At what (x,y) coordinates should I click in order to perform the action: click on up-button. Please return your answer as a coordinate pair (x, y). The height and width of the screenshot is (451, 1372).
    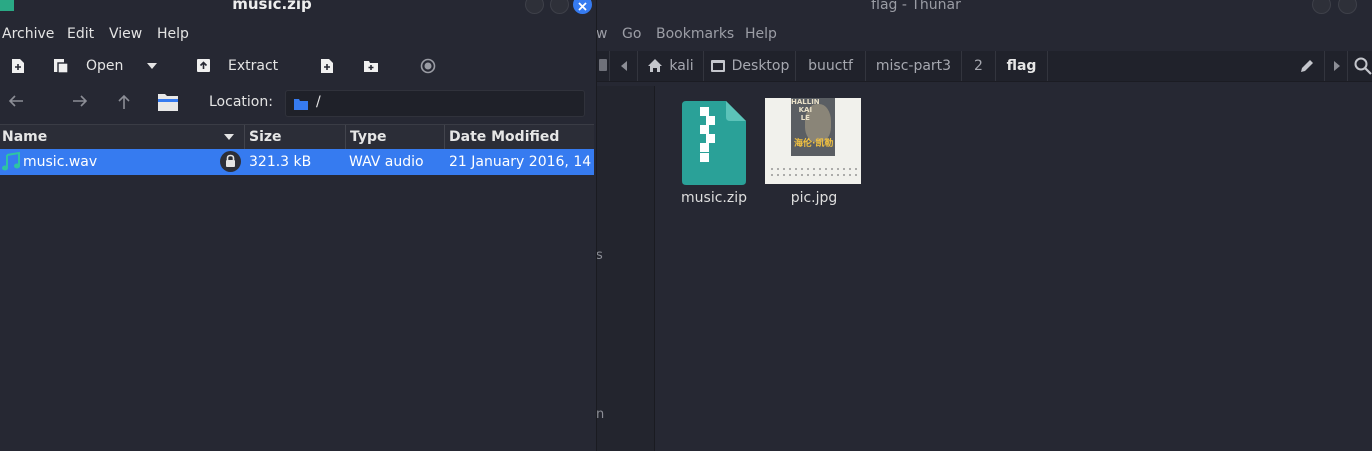
    Looking at the image, I should click on (127, 104).